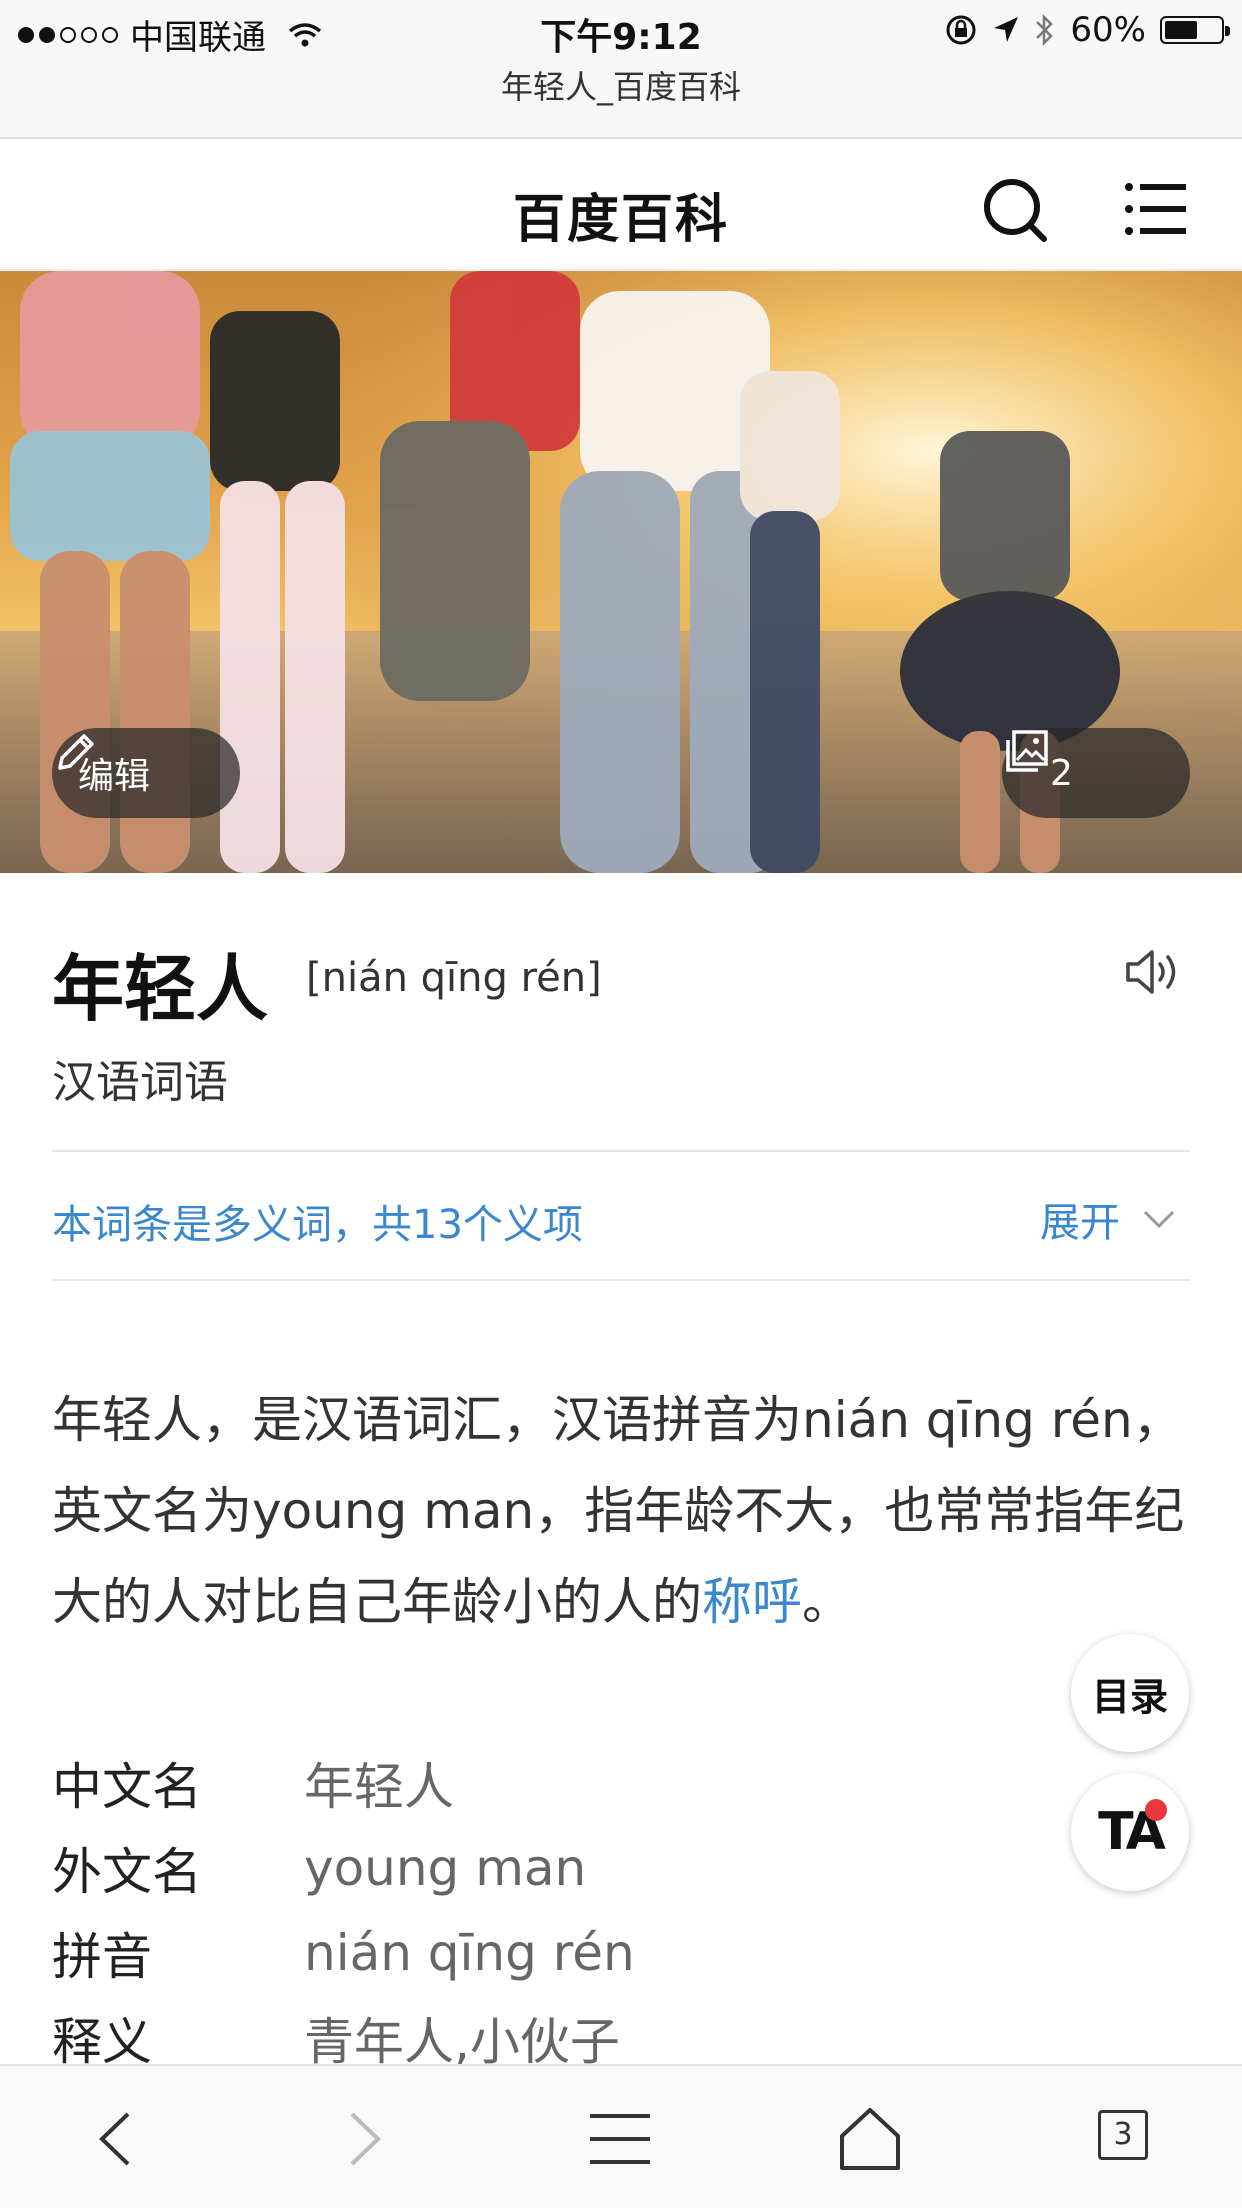 This screenshot has width=1242, height=2208. I want to click on pencil-icon, so click(76, 752).